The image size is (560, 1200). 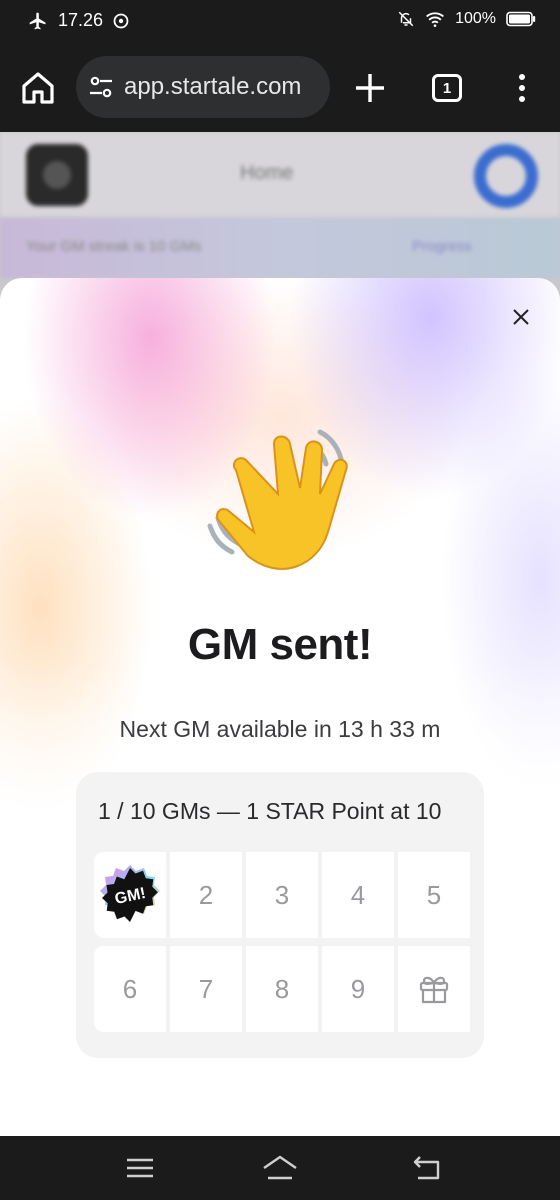 I want to click on home-nav-icon, so click(x=280, y=1168).